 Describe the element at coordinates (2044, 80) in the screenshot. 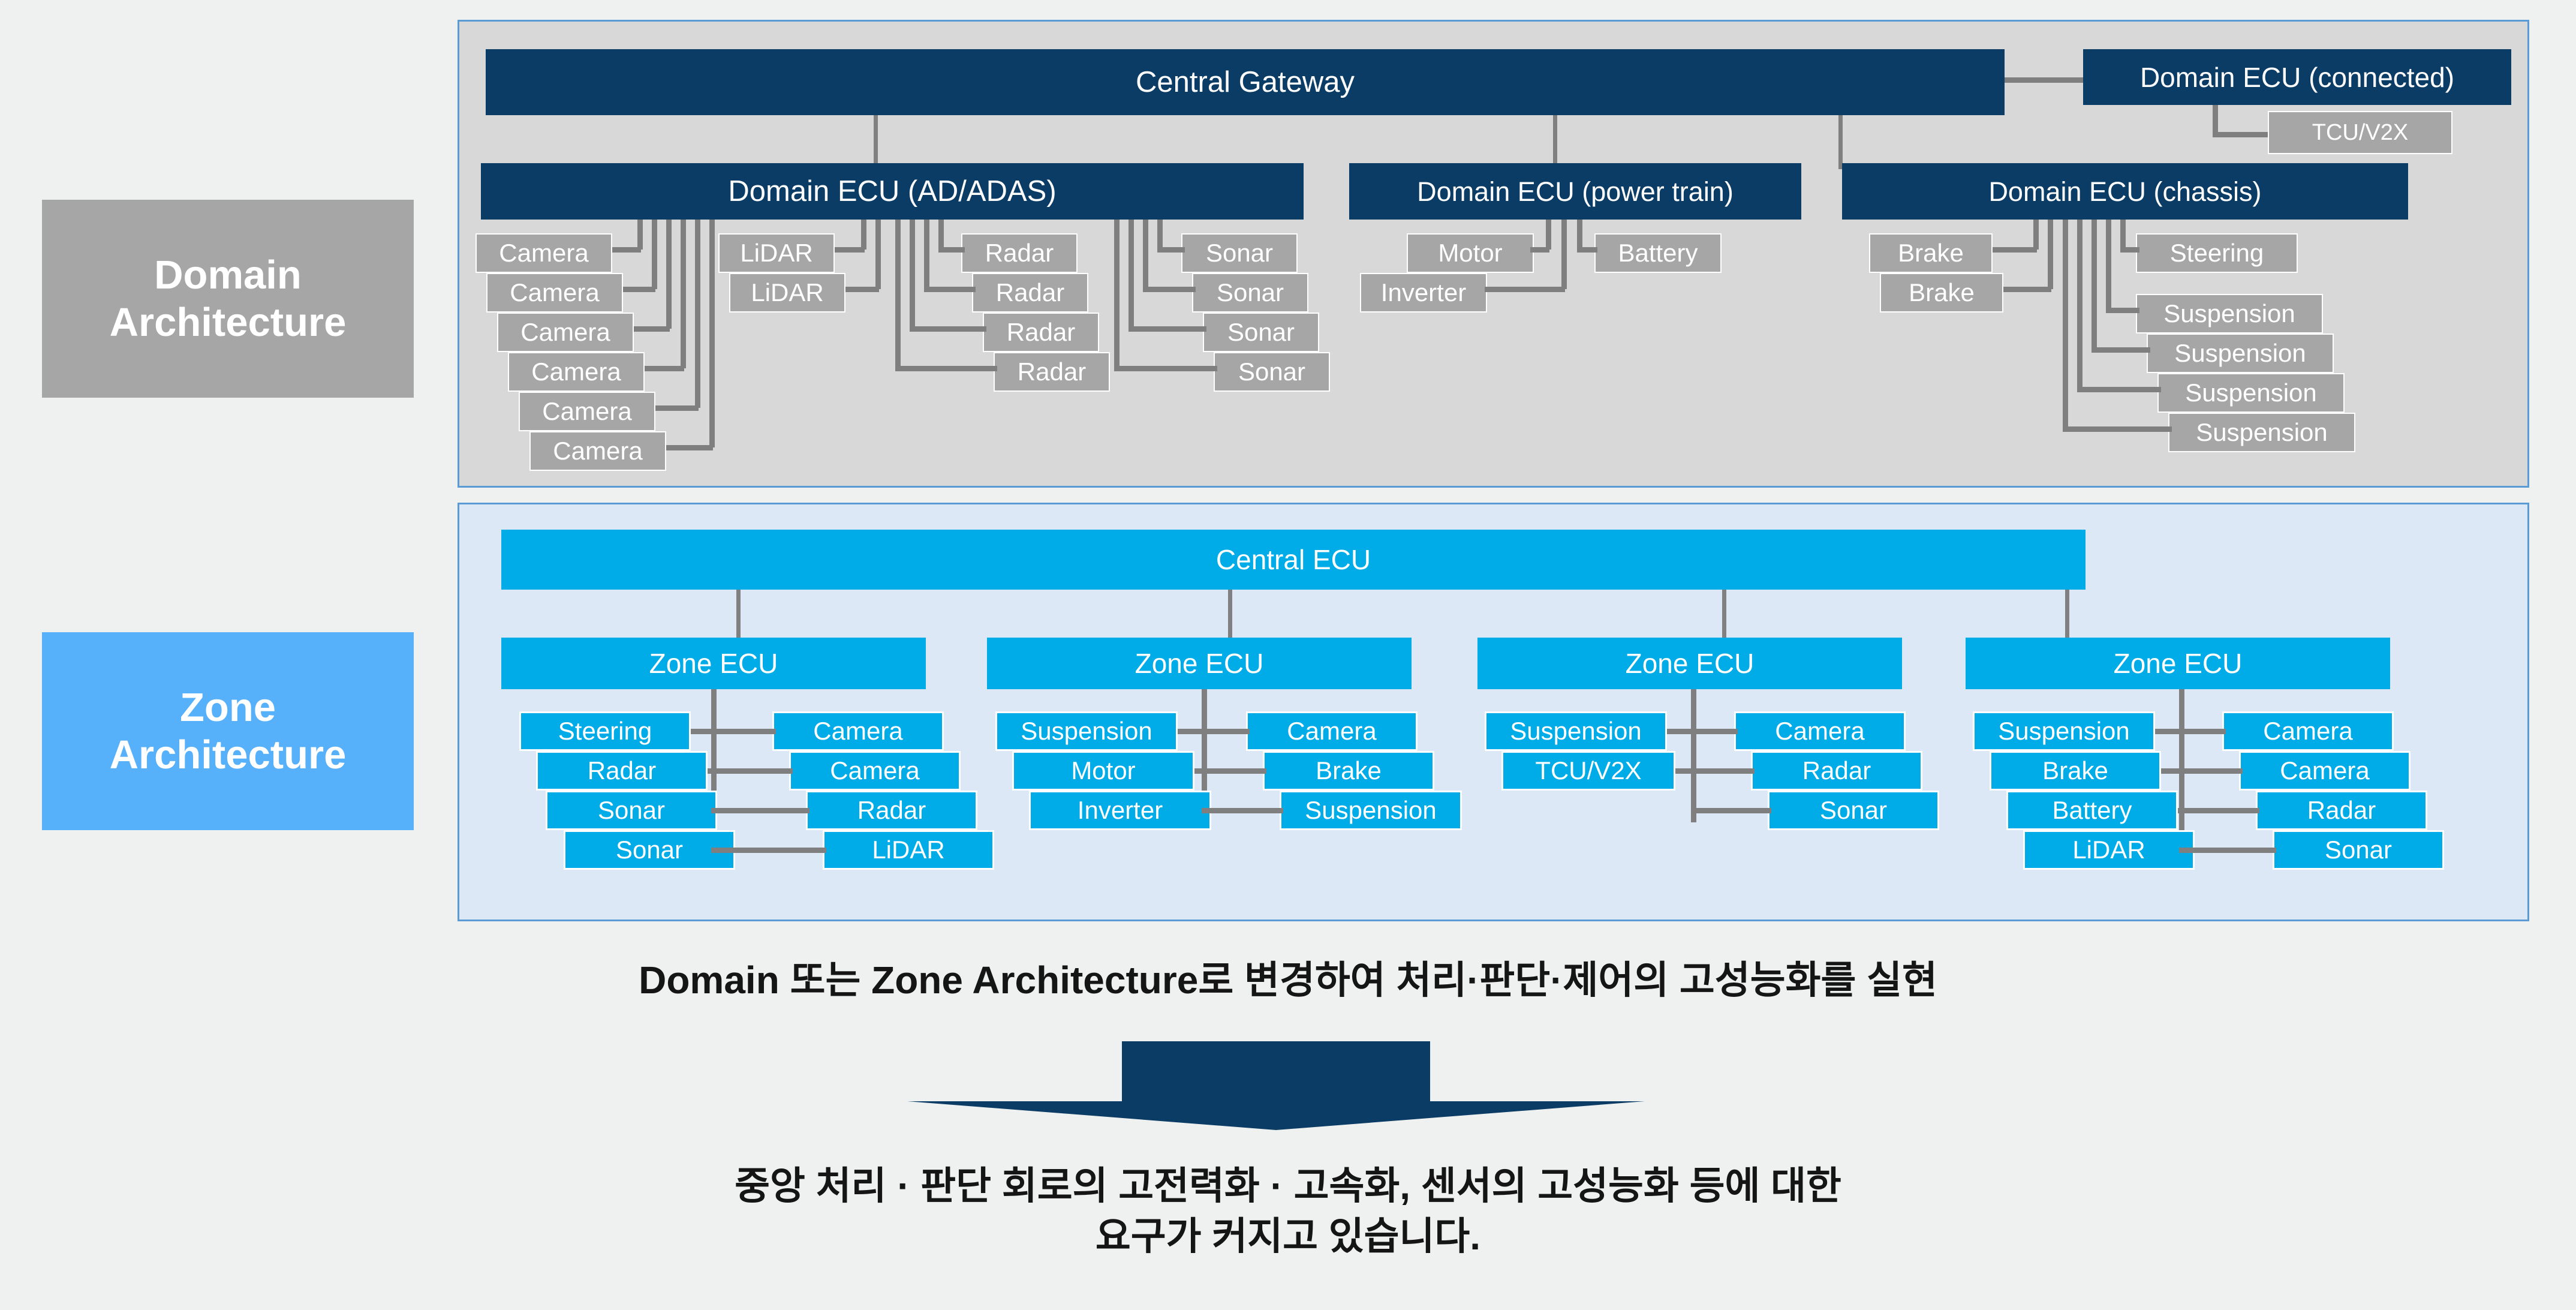

I see `connector-gateway-connected` at that location.